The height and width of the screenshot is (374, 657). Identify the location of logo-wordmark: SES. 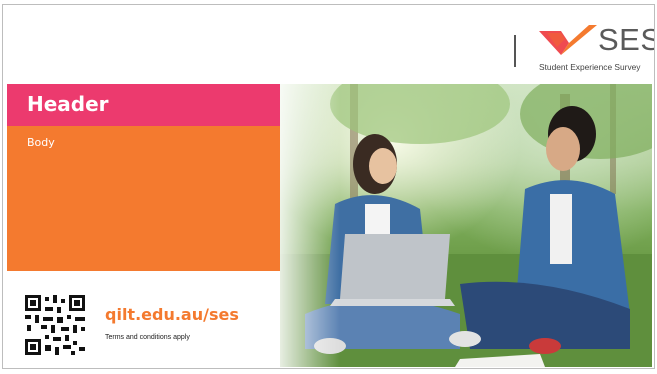
(626, 39).